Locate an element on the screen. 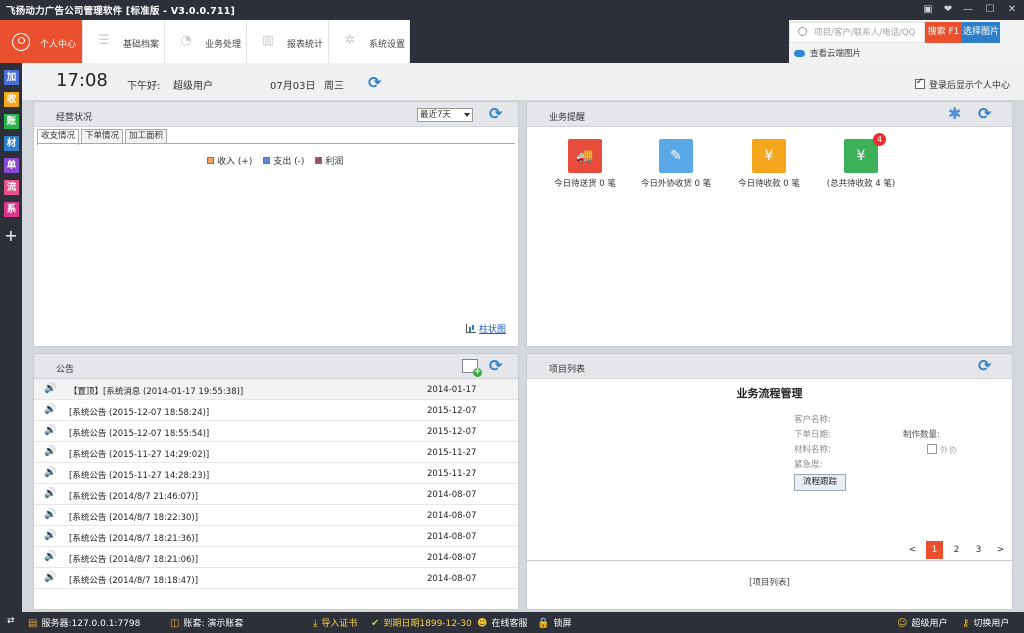 This screenshot has height=633, width=1024. online-service-button: ☻ 在线客服 is located at coordinates (502, 622).